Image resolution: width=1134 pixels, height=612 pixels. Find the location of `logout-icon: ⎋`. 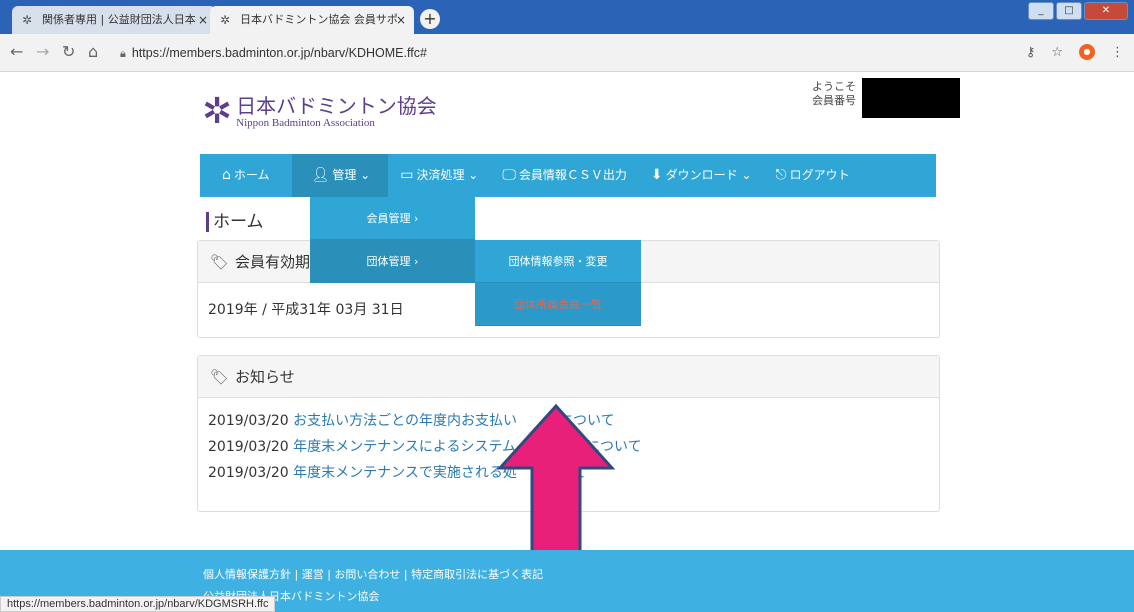

logout-icon: ⎋ is located at coordinates (781, 175).